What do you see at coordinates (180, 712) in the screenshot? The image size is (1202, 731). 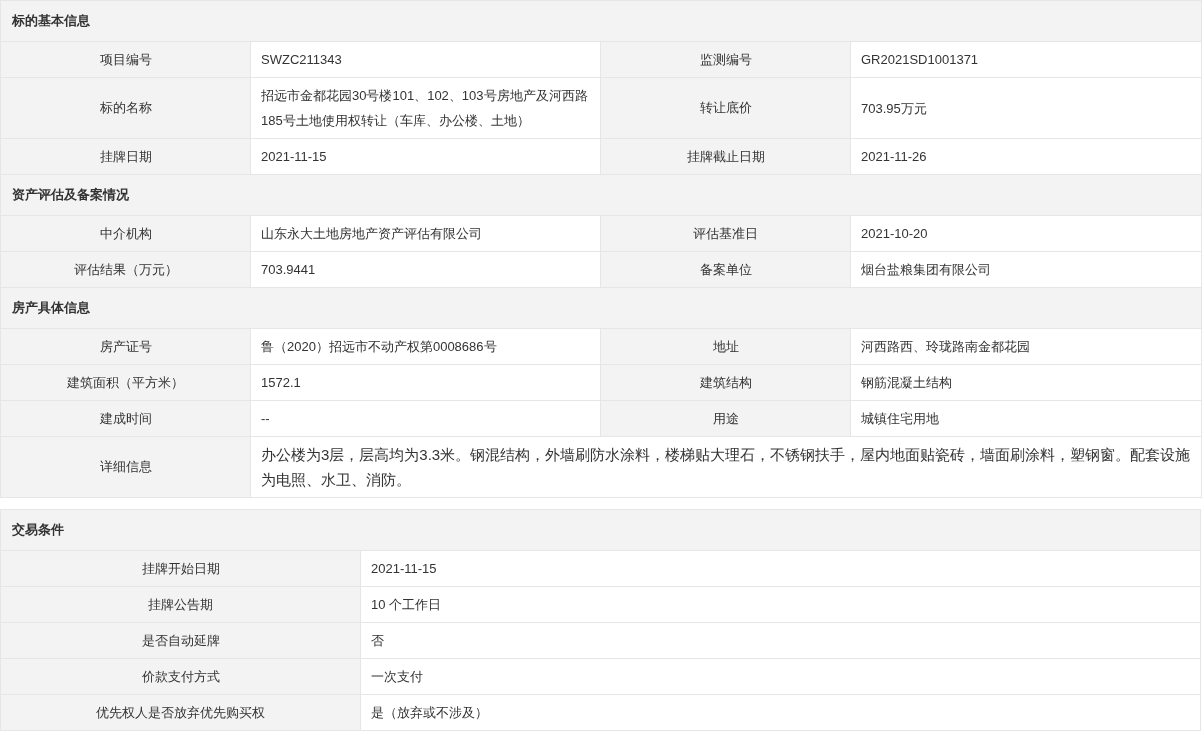 I see `field-label: 优先权人是否放弃优先购买权` at bounding box center [180, 712].